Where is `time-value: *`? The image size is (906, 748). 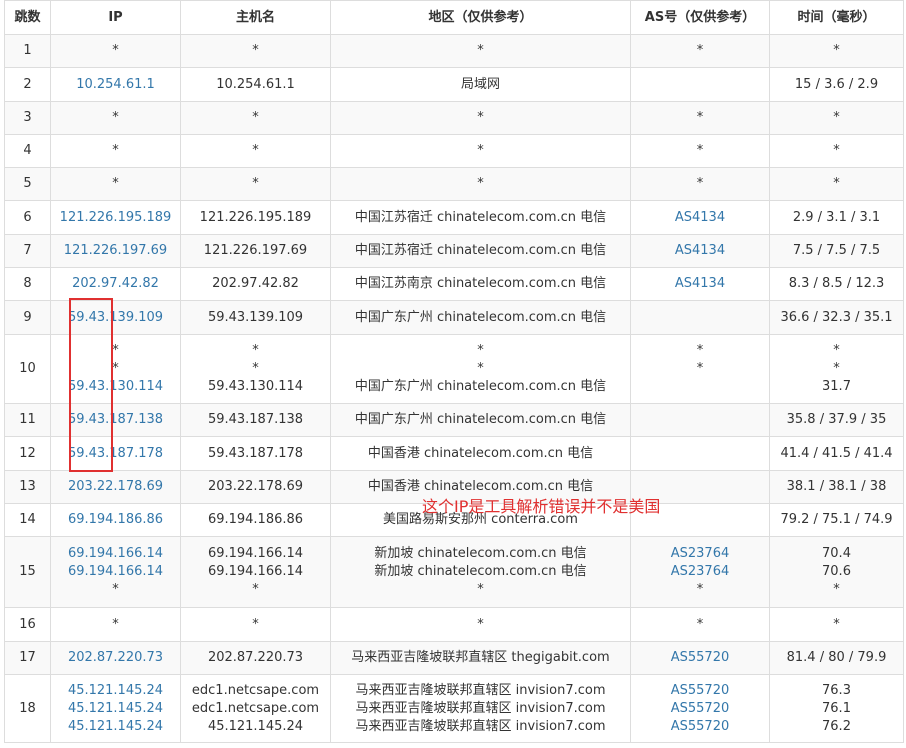 time-value: * is located at coordinates (836, 150).